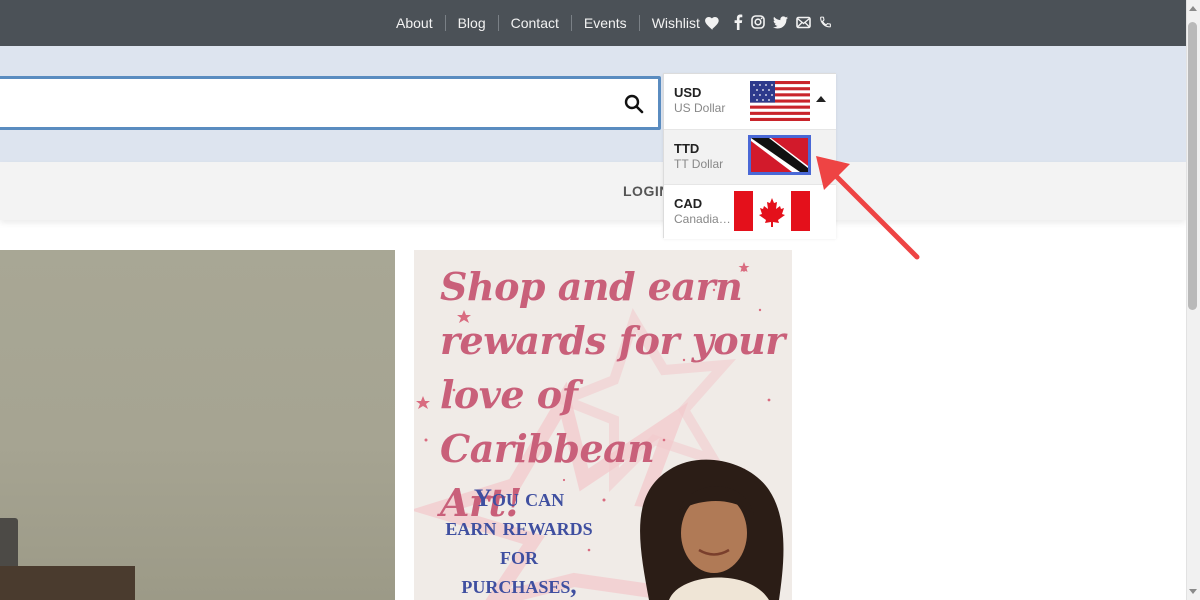  Describe the element at coordinates (868, 208) in the screenshot. I see `pointer-arrow-icon` at that location.